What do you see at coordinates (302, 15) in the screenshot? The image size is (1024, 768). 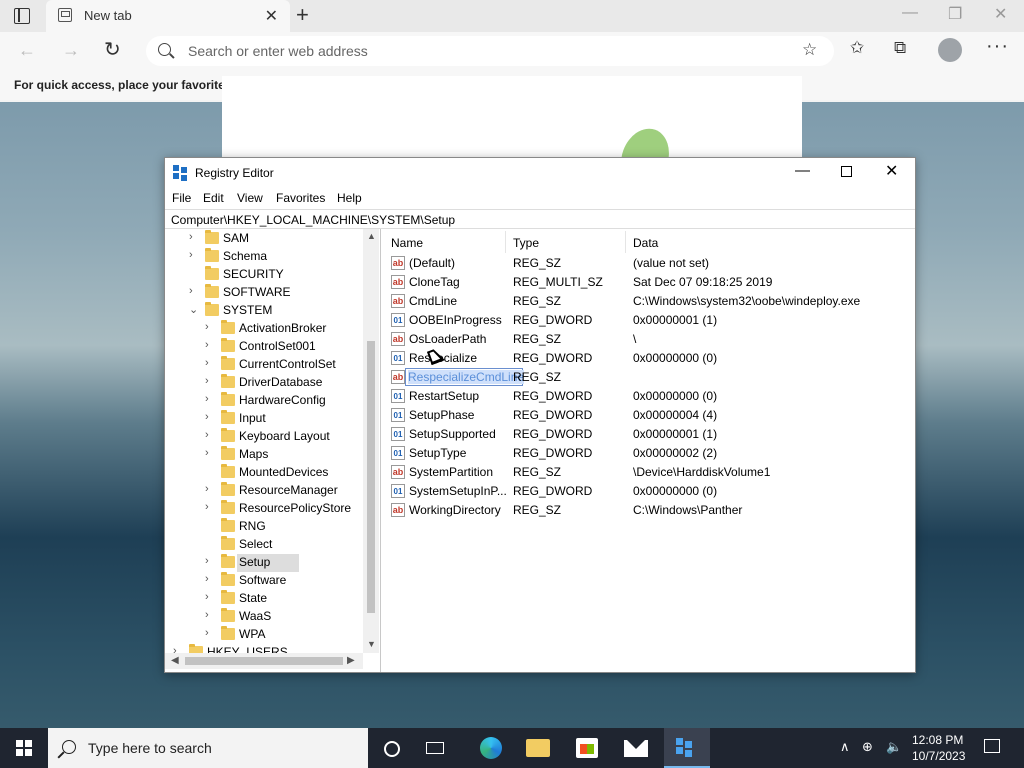 I see `new-tab-button: +` at bounding box center [302, 15].